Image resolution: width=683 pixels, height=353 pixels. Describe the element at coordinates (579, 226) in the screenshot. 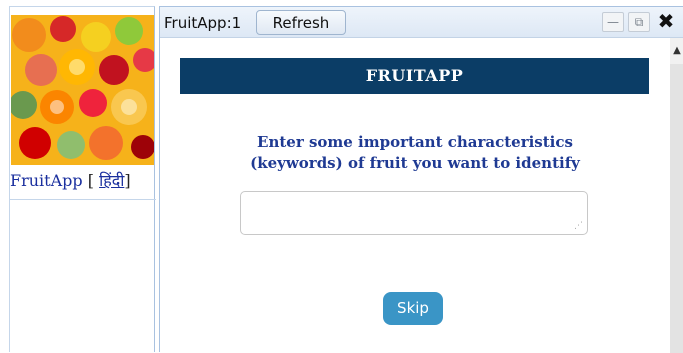

I see `resize-grip-icon: ⋰` at that location.